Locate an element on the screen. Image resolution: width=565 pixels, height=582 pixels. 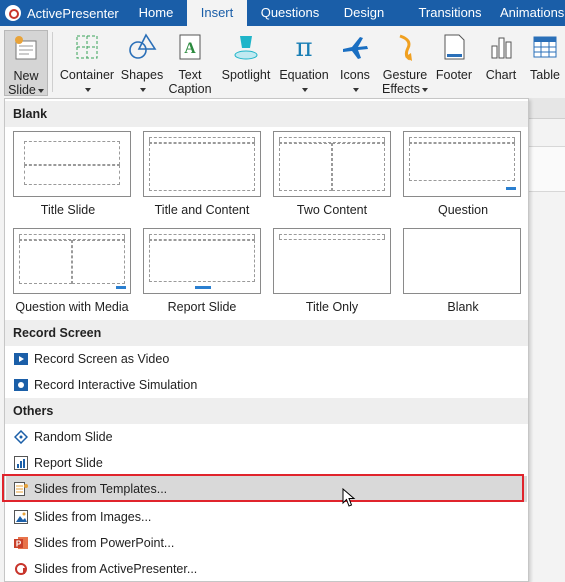
chart-icon is located at coordinates (501, 48).